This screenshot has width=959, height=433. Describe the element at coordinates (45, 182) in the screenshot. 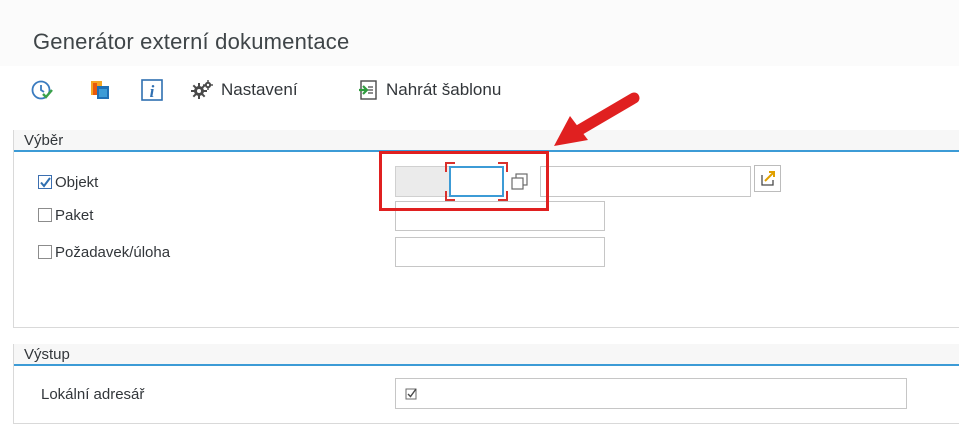

I see `object-checkbox` at that location.